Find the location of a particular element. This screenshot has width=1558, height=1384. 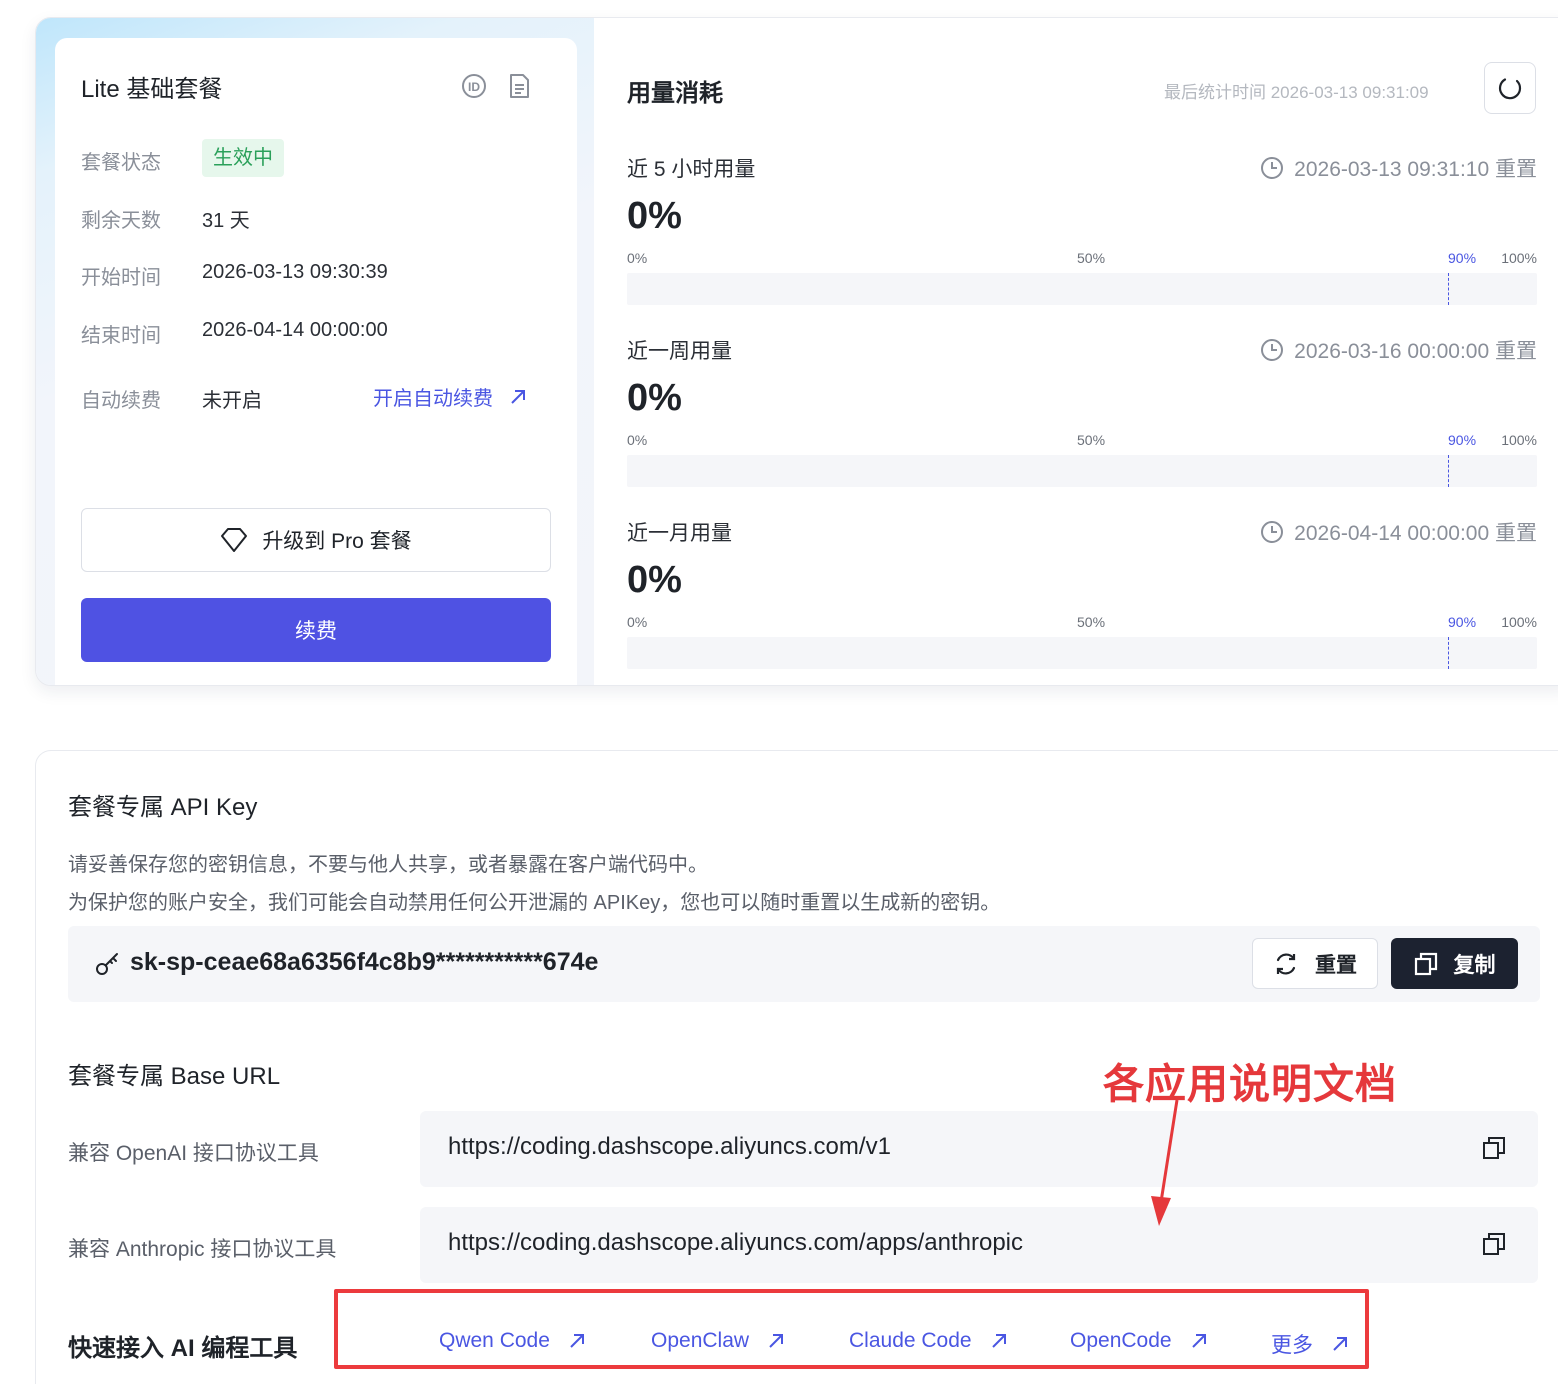

api-key-value: sk-sp-ceae68a6356f4c8b9***********674e is located at coordinates (364, 962).